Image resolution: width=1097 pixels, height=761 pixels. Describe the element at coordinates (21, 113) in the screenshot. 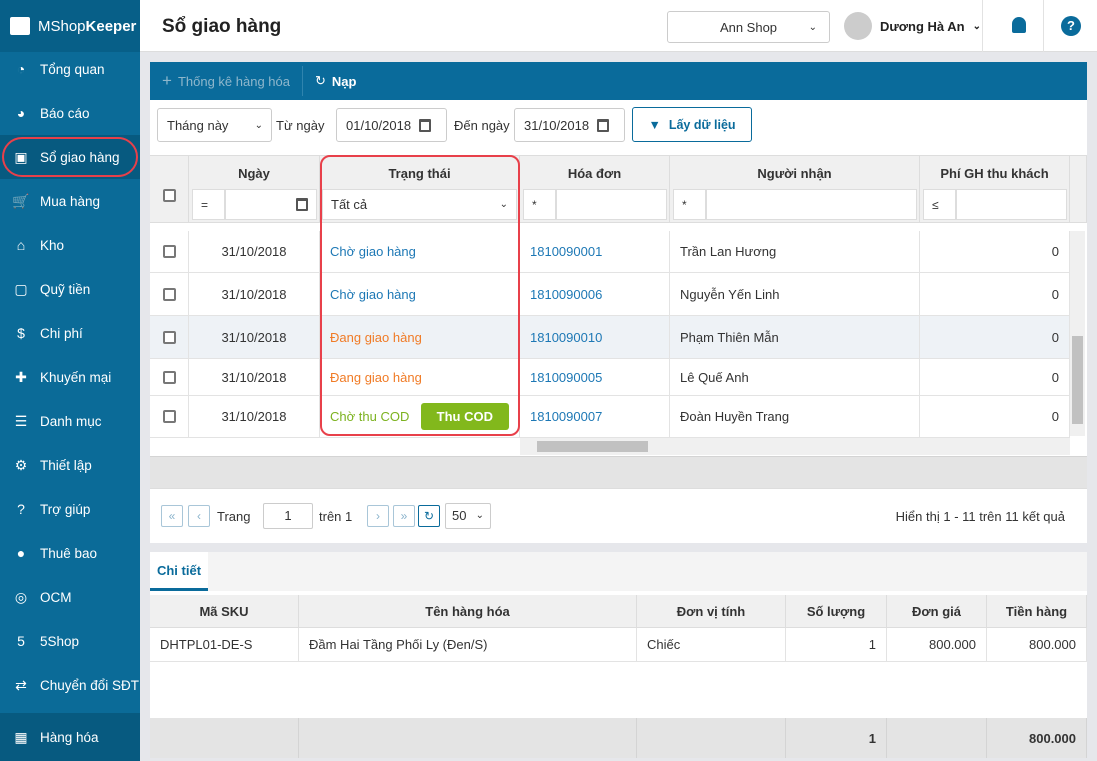

I see `pie-chart-icon: ◕` at that location.